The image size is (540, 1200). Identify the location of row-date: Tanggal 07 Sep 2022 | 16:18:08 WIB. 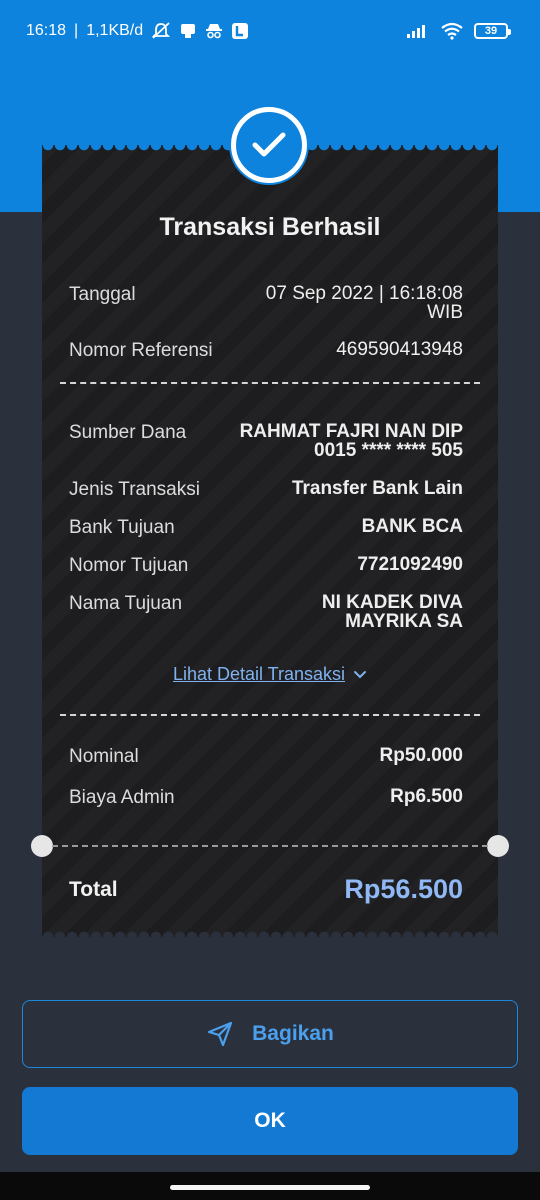
(266, 303).